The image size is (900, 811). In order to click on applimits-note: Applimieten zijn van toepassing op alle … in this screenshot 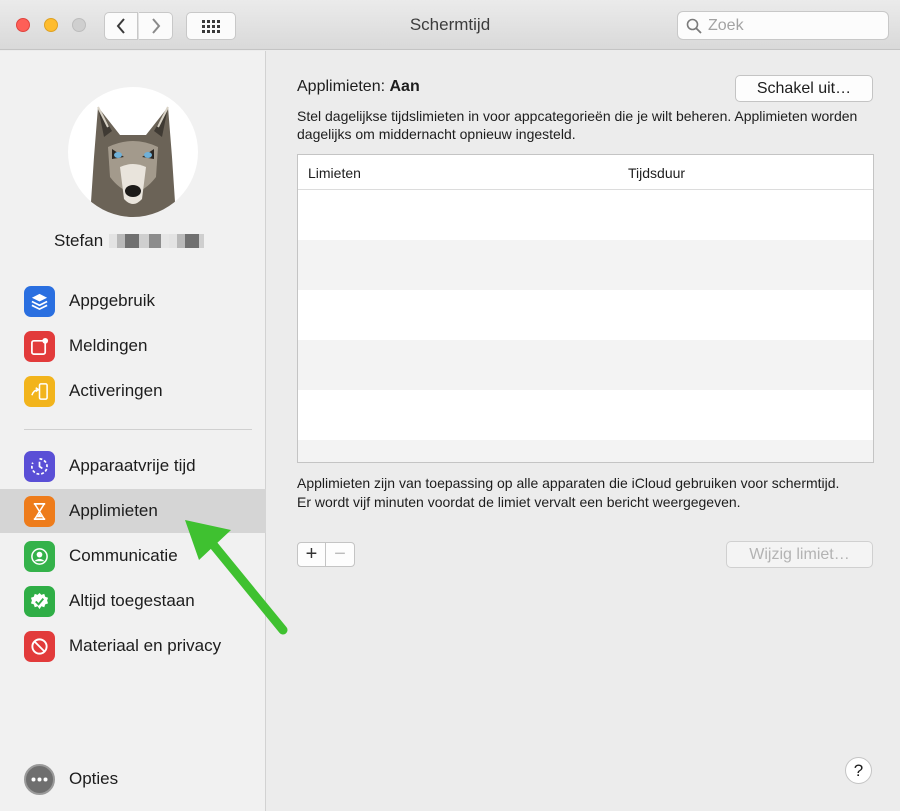, I will do `click(568, 492)`.